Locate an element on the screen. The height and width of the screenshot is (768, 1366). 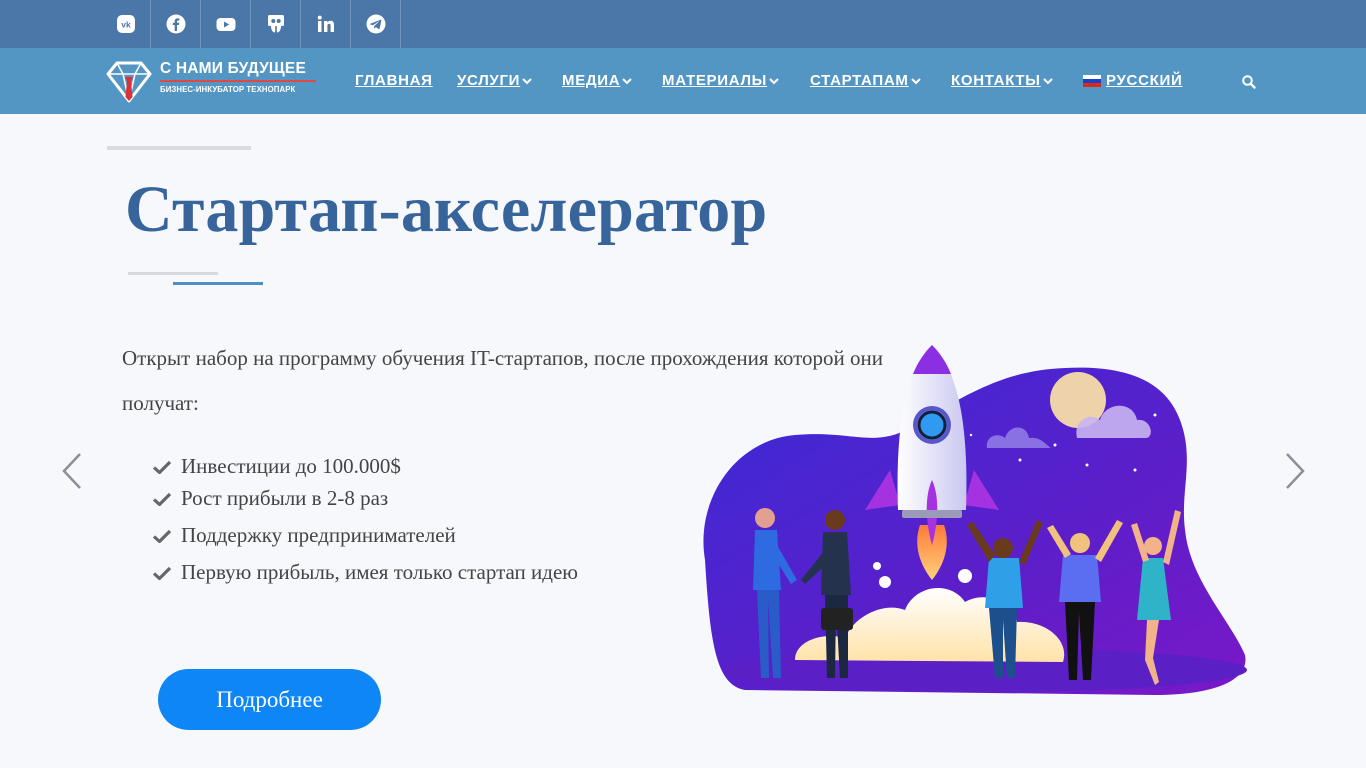
nav-home: ГЛАВНАЯ is located at coordinates (394, 80).